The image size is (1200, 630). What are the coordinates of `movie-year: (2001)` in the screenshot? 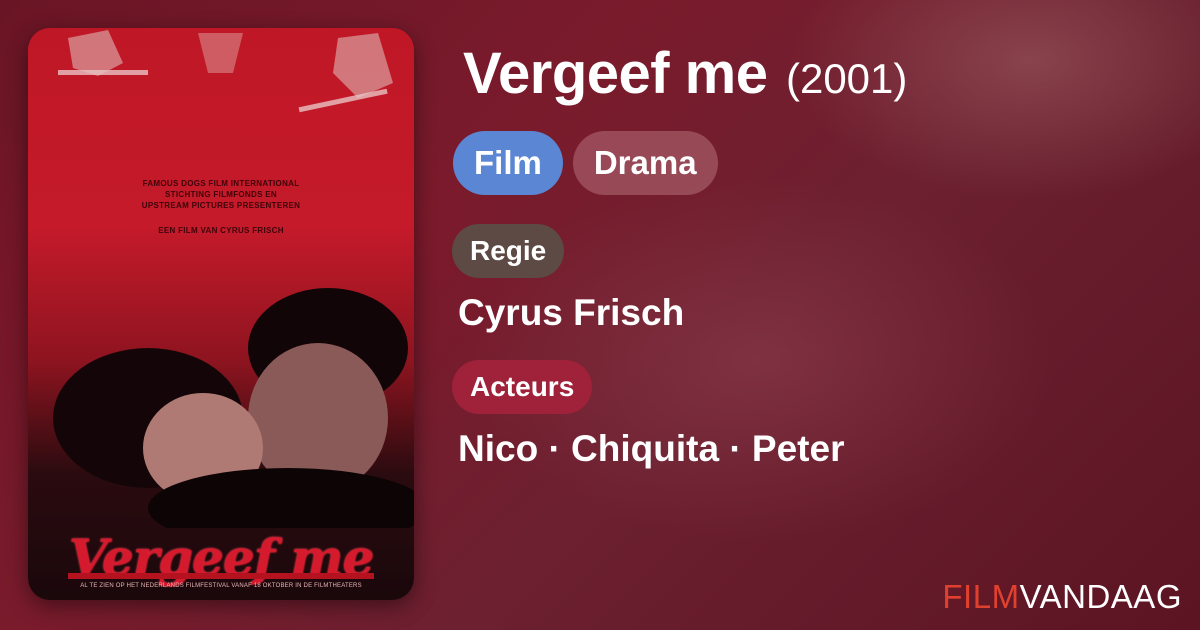 It's located at (846, 78).